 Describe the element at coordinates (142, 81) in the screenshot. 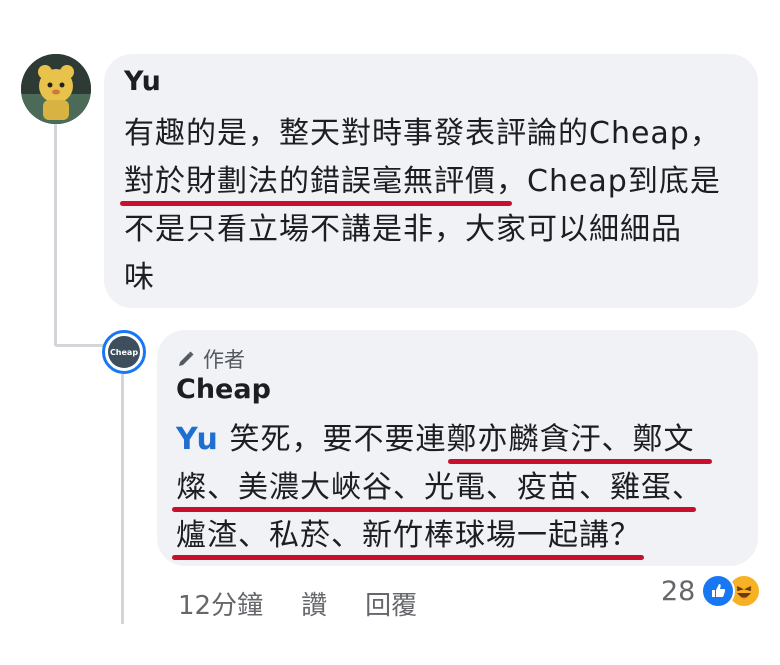

I see `commenter-name: Yu` at that location.